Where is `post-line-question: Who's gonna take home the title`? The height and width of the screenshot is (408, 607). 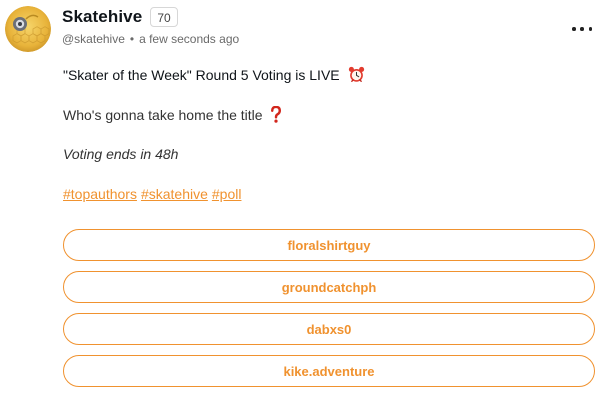 post-line-question: Who's gonna take home the title is located at coordinates (172, 115).